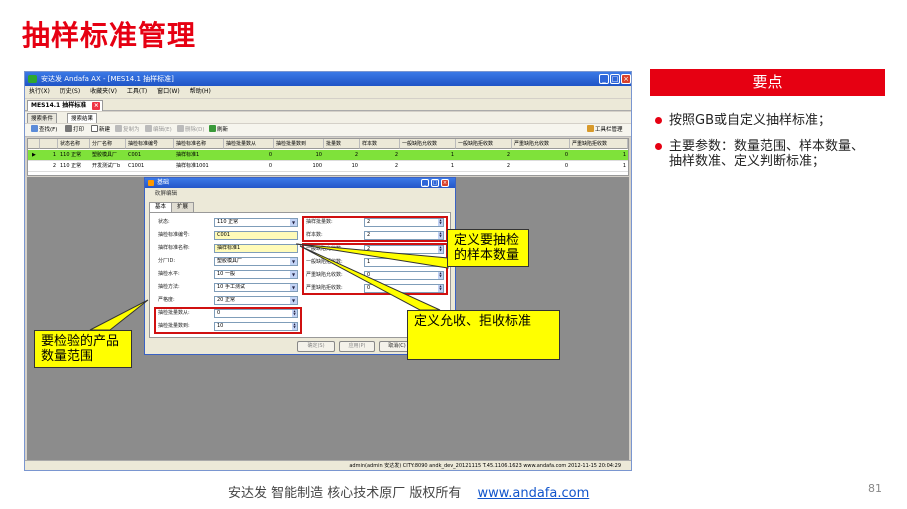 Image resolution: width=907 pixels, height=509 pixels. I want to click on footer: 安达发 智能制造 核心技术原厂 版权所有 www.andafa.com, so click(408, 491).